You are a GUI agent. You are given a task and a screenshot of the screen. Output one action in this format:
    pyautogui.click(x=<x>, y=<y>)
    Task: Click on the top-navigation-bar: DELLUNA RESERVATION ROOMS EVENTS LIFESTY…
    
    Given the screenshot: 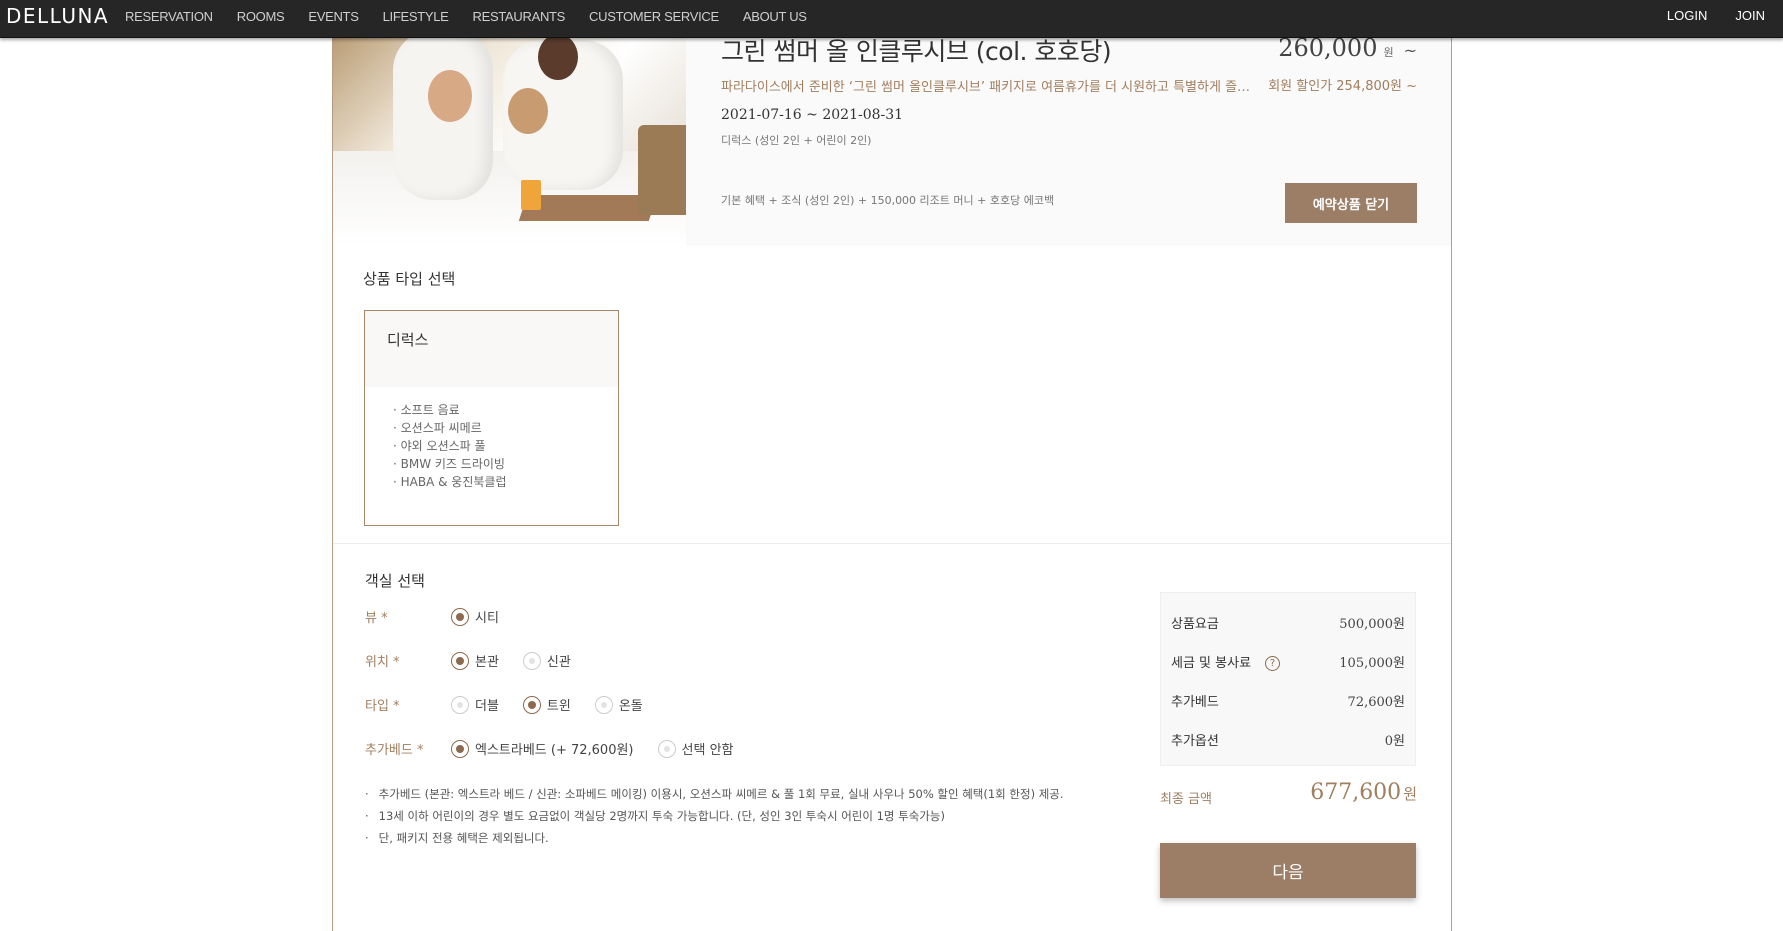 What is the action you would take?
    pyautogui.click(x=891, y=19)
    